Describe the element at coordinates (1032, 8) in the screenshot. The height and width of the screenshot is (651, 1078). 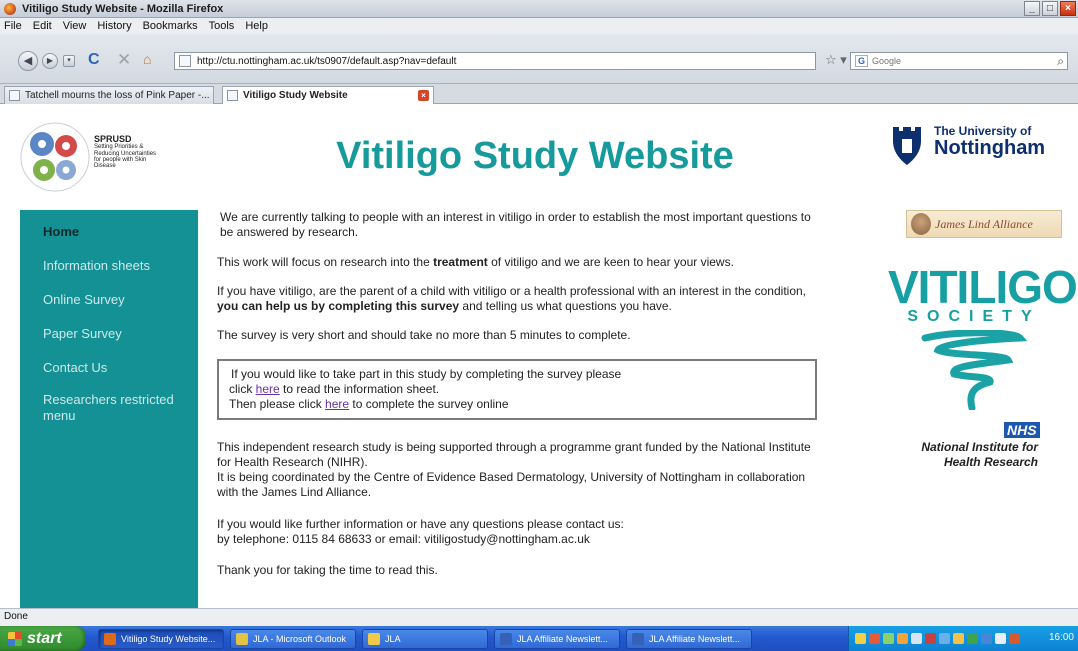
I see `minimize-button: _` at that location.